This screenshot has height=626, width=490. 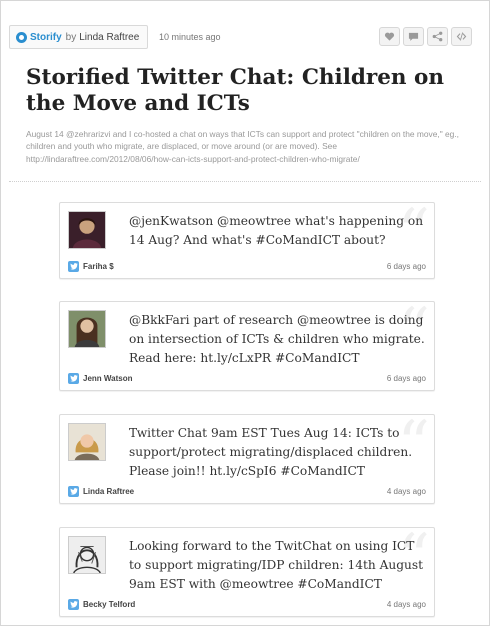 I want to click on like-icon, so click(x=389, y=36).